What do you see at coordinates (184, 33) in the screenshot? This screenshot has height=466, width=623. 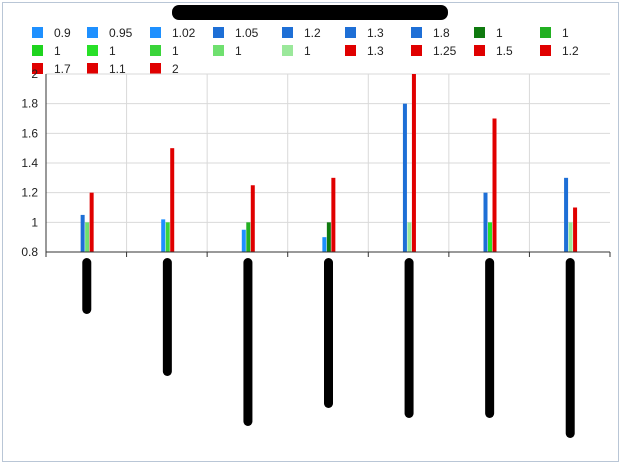 I see `legend-label: 1.02` at bounding box center [184, 33].